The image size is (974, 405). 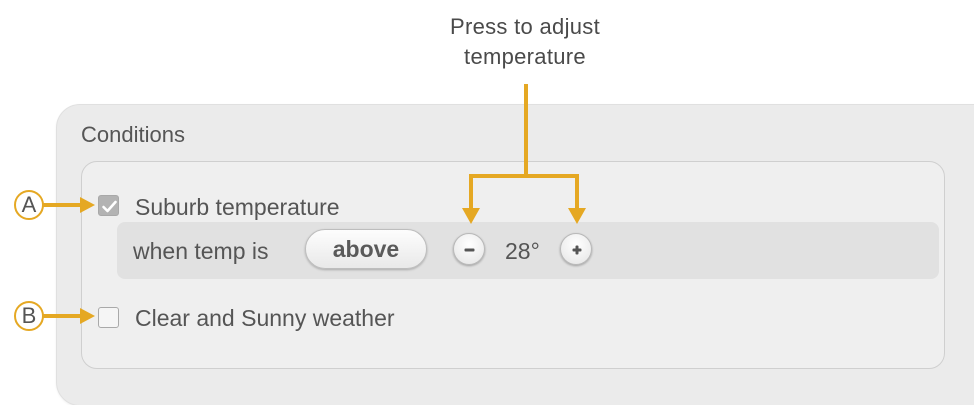 I want to click on check-icon, so click(x=109, y=206).